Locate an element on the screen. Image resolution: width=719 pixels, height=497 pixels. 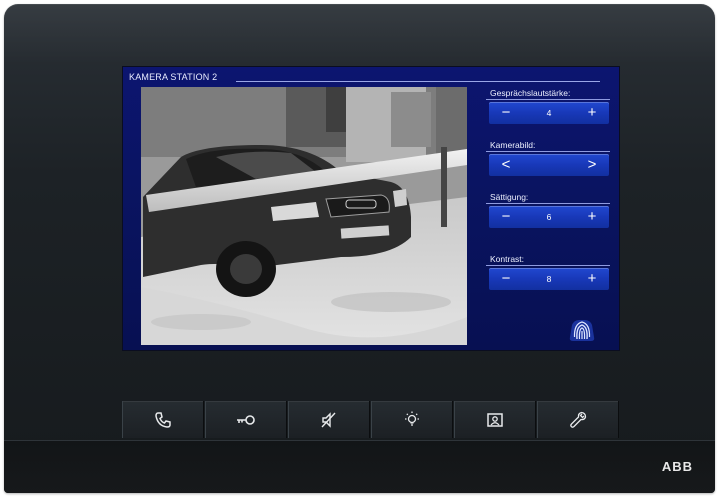
saturation-control: Sättigung: − 6 + is located at coordinates (548, 209).